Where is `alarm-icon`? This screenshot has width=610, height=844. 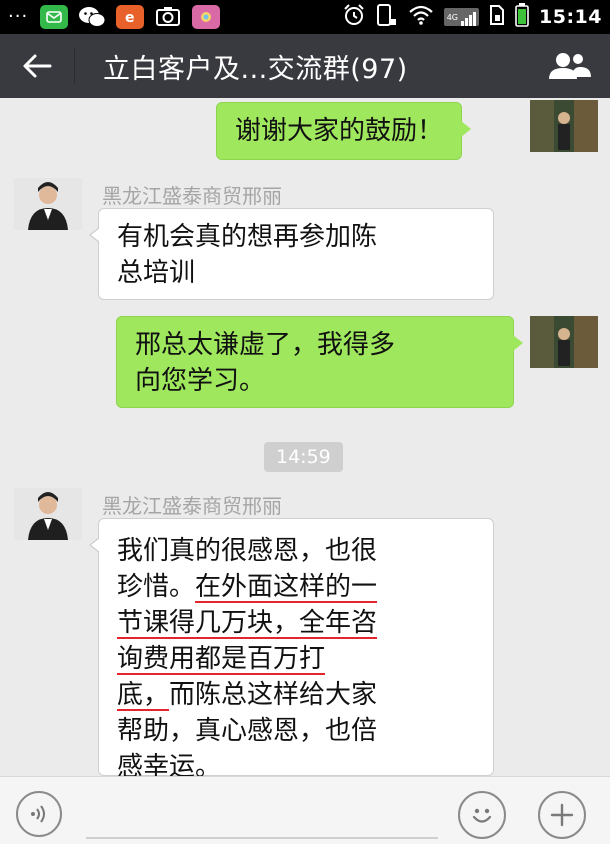
alarm-icon is located at coordinates (354, 17).